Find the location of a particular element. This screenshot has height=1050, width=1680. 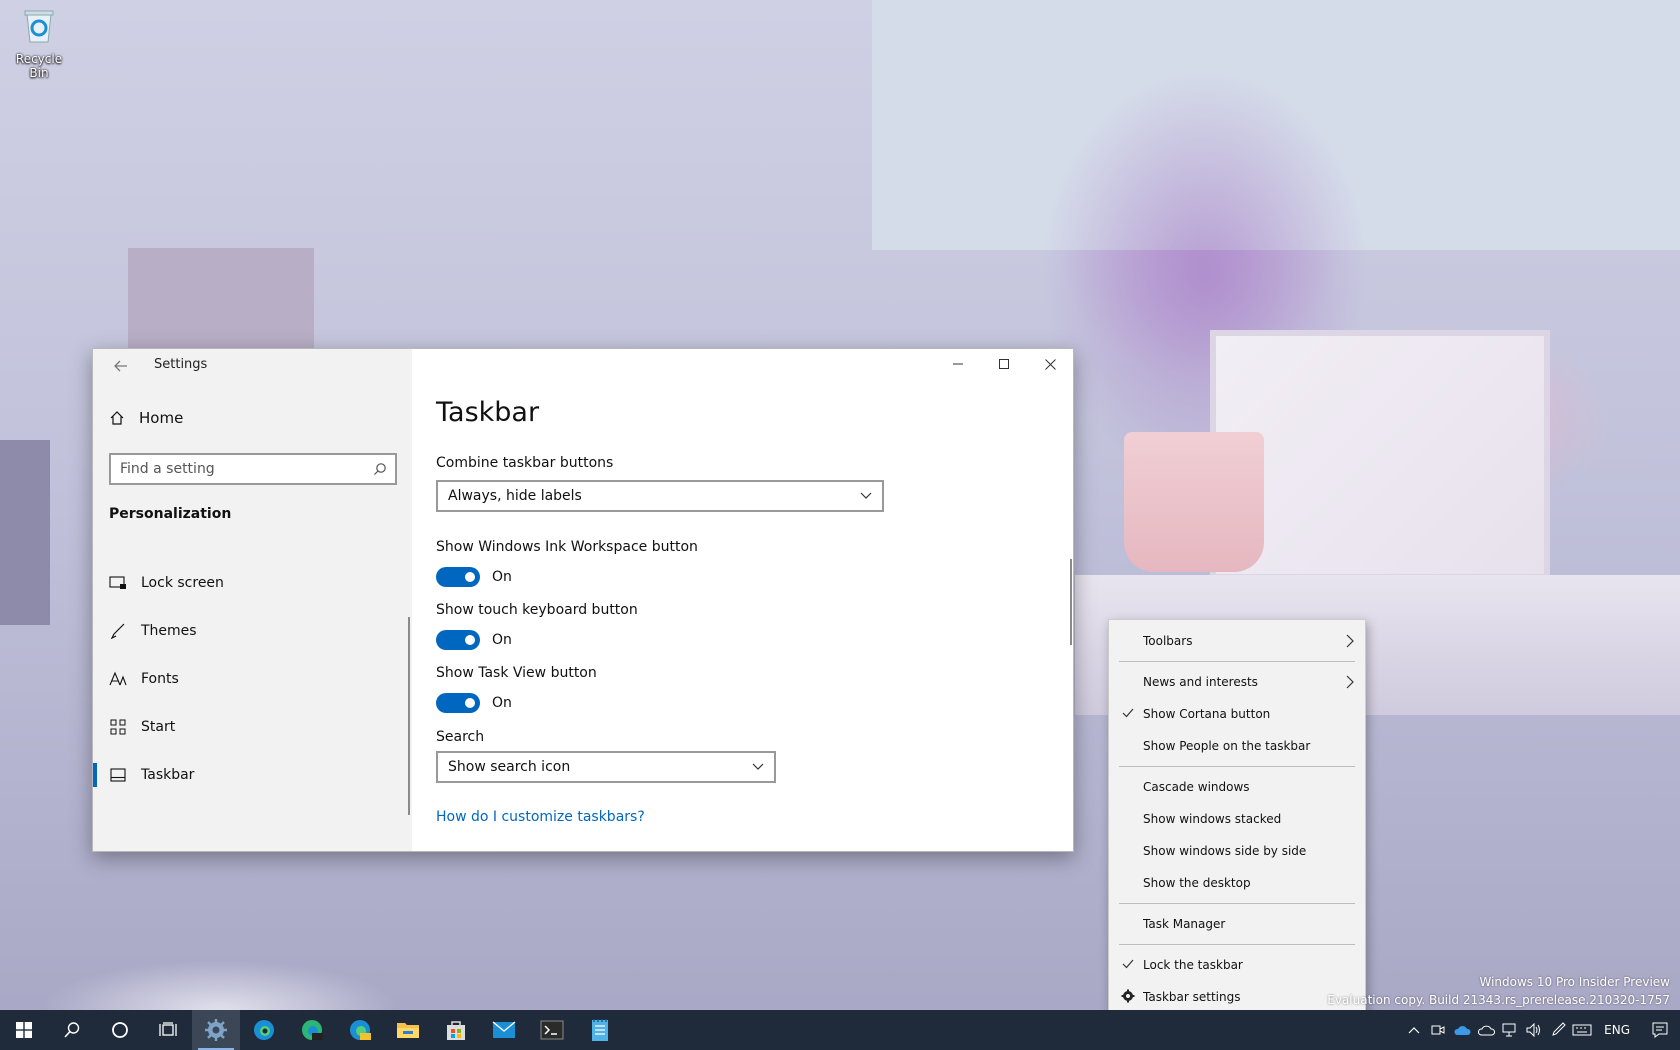

recycle-bin-icon is located at coordinates (39, 26).